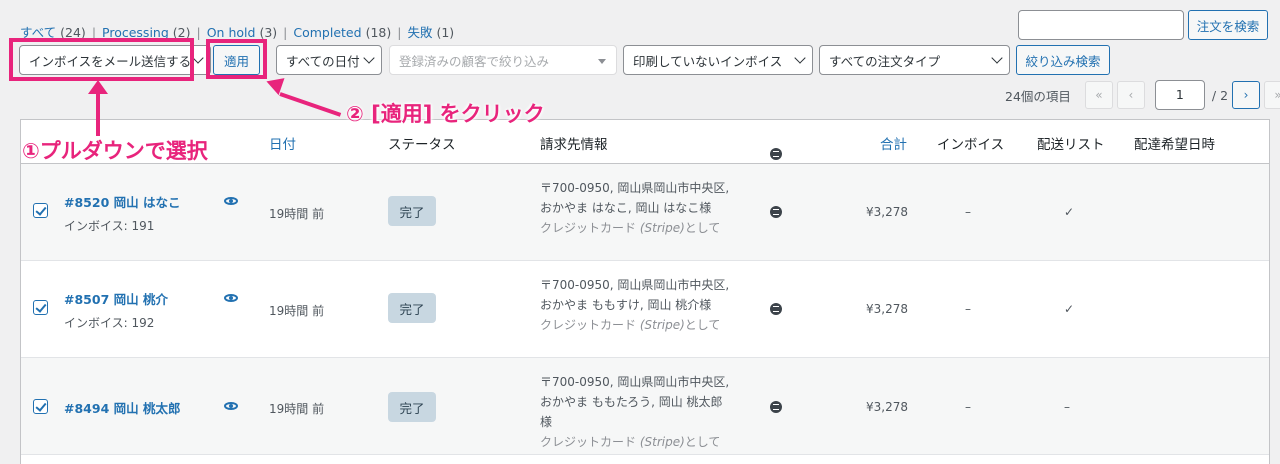 The width and height of the screenshot is (1280, 464). I want to click on customer-filter-placeholder: 登録済みの顧客で絞り込み, so click(474, 61).